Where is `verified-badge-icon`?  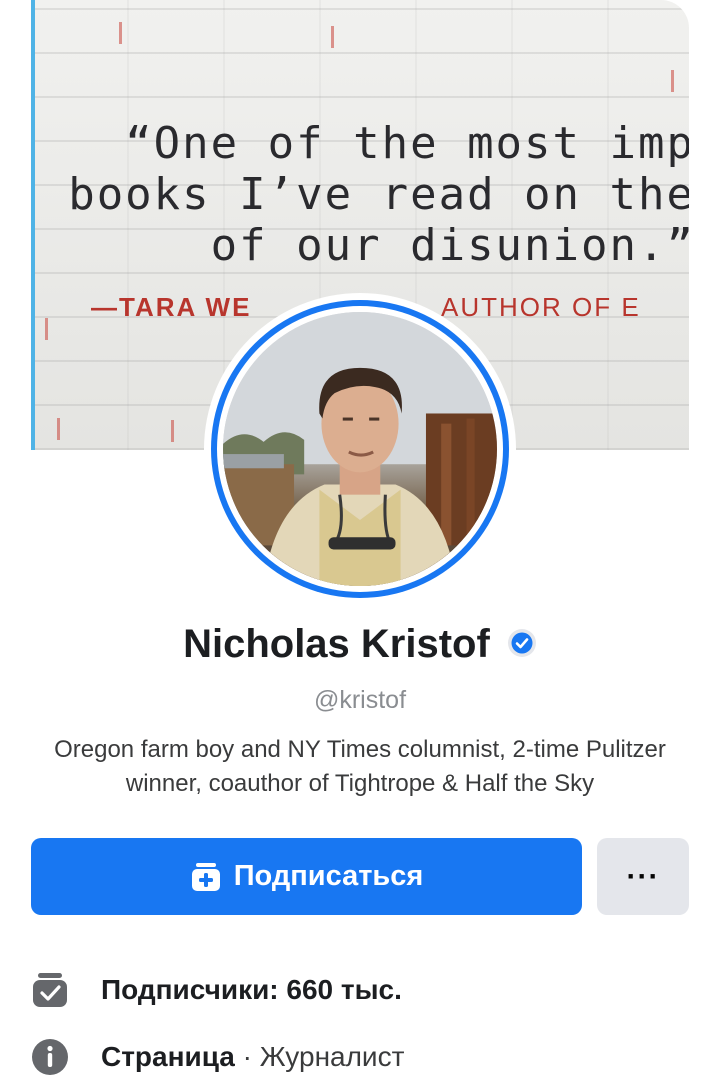 verified-badge-icon is located at coordinates (522, 643).